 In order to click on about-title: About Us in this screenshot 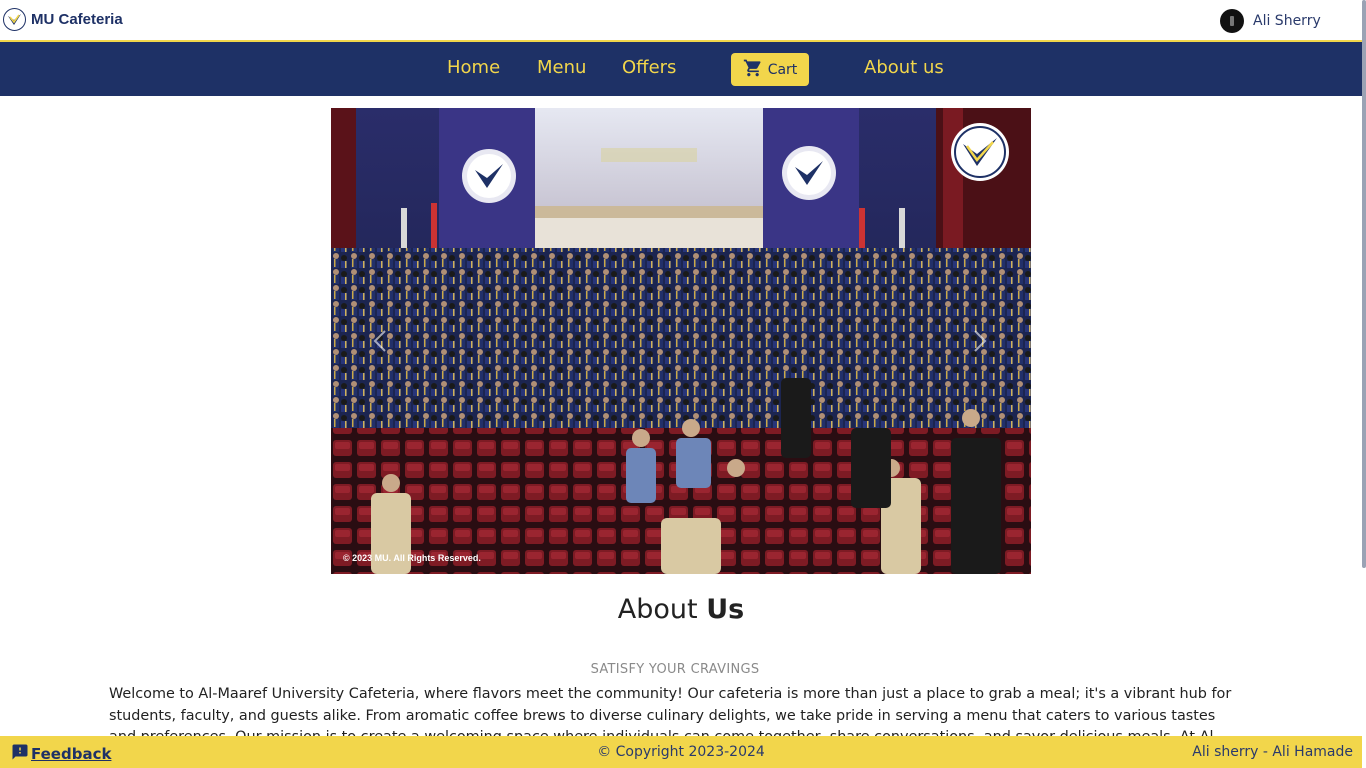, I will do `click(681, 609)`.